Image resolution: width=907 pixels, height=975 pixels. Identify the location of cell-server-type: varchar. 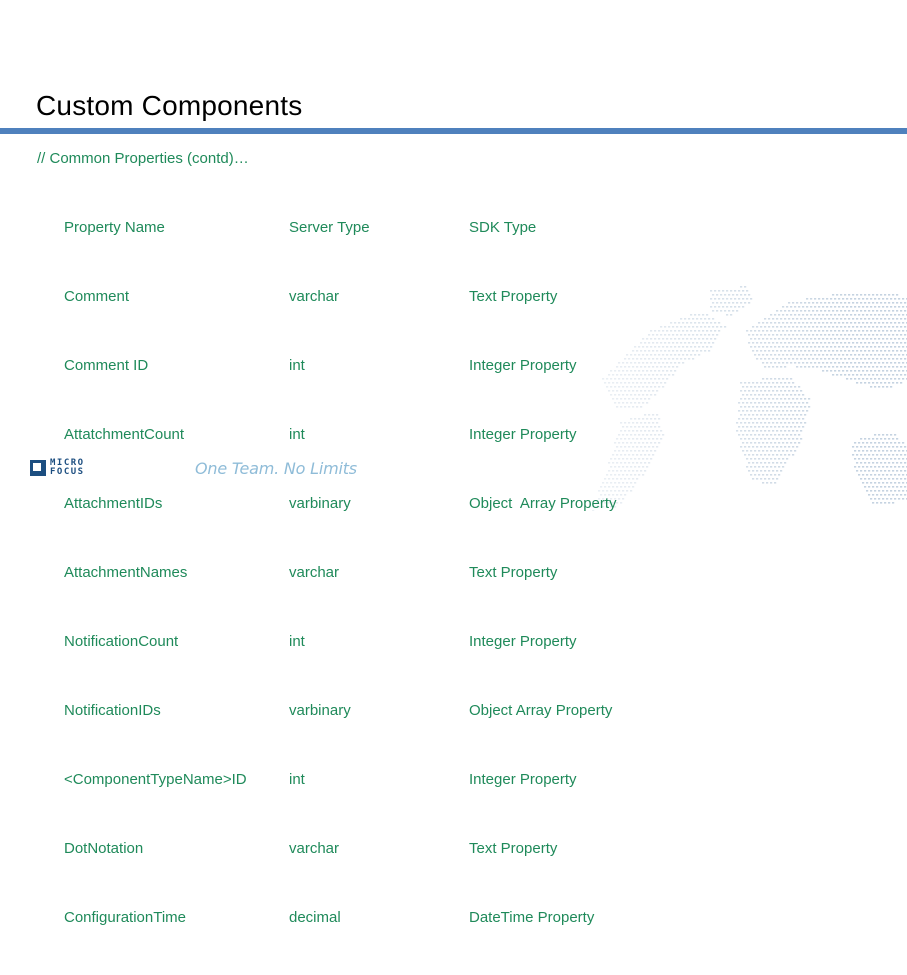
(314, 848).